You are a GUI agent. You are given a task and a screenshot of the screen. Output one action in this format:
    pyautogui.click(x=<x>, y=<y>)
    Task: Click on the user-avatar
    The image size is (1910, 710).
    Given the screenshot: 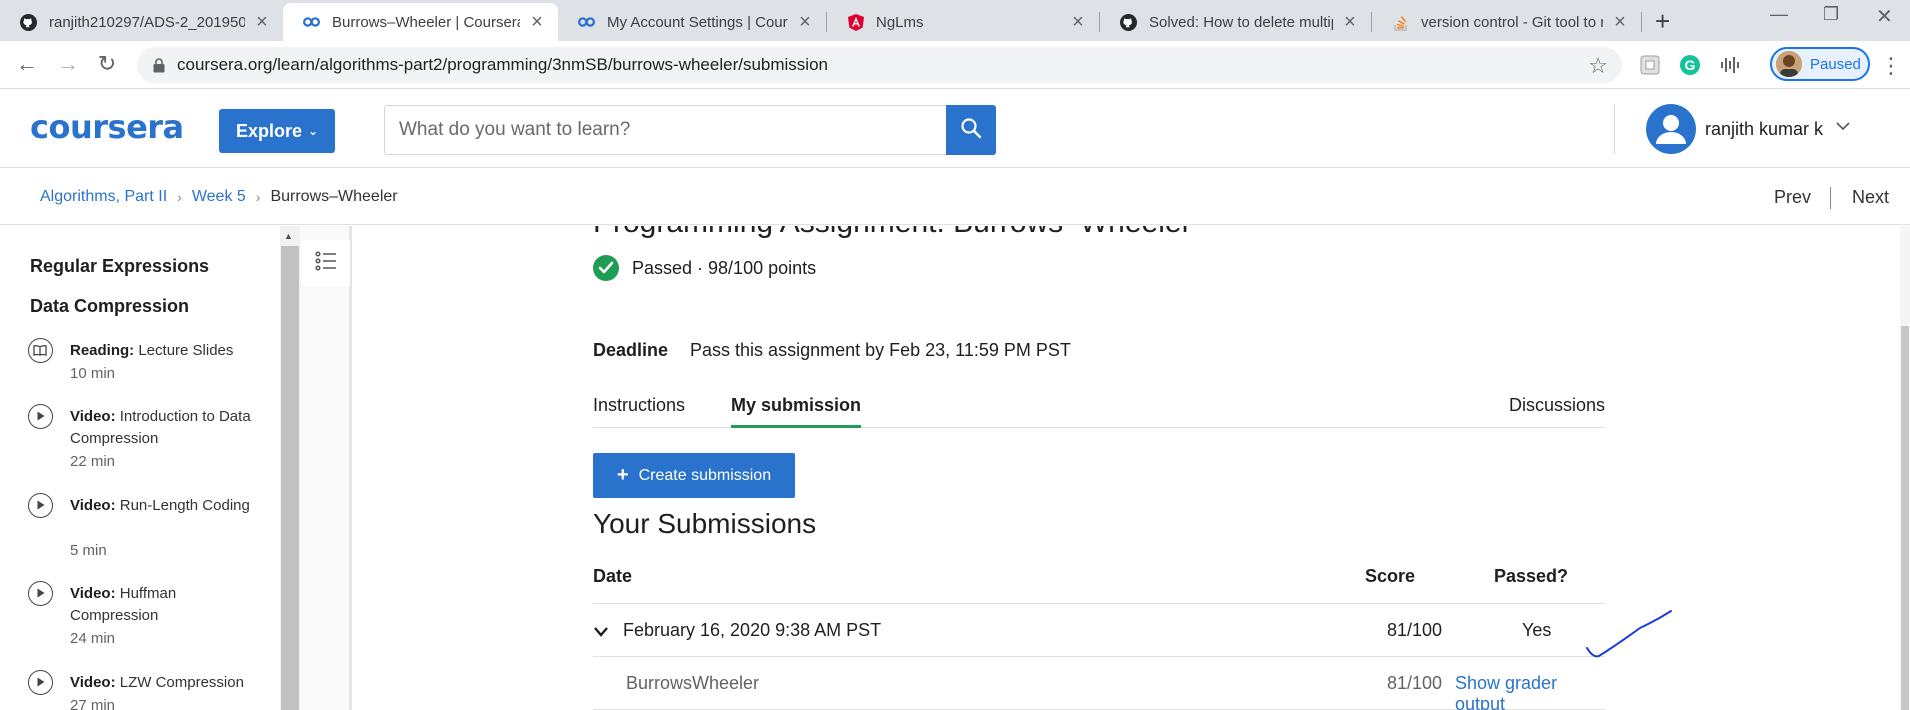 What is the action you would take?
    pyautogui.click(x=1671, y=129)
    